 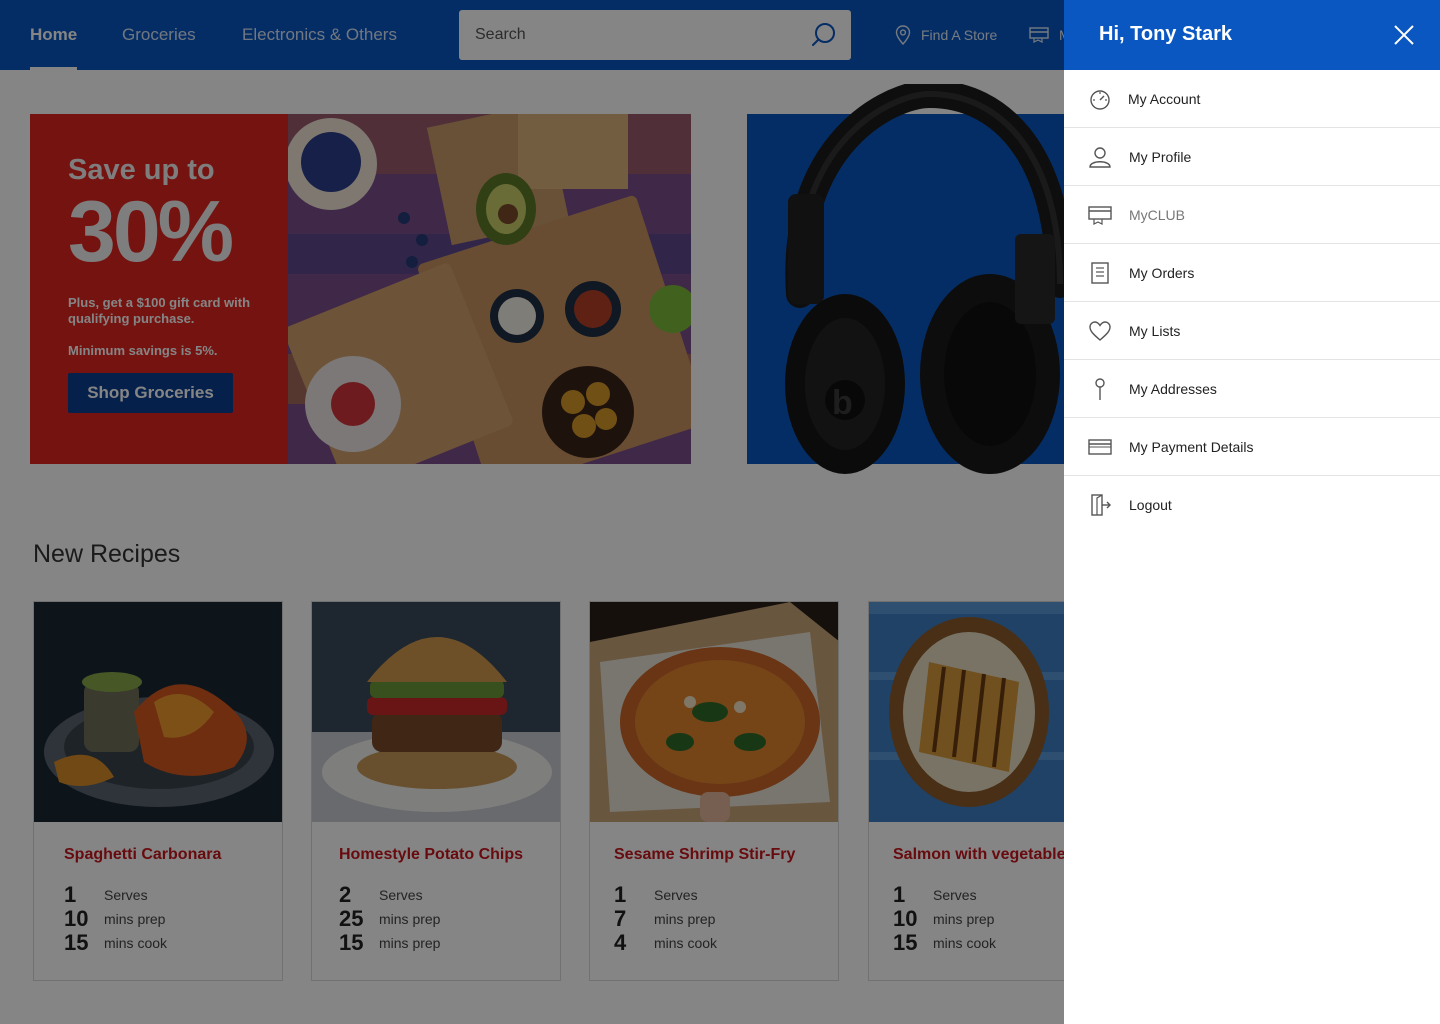 I want to click on credit-card-icon, so click(x=1100, y=447).